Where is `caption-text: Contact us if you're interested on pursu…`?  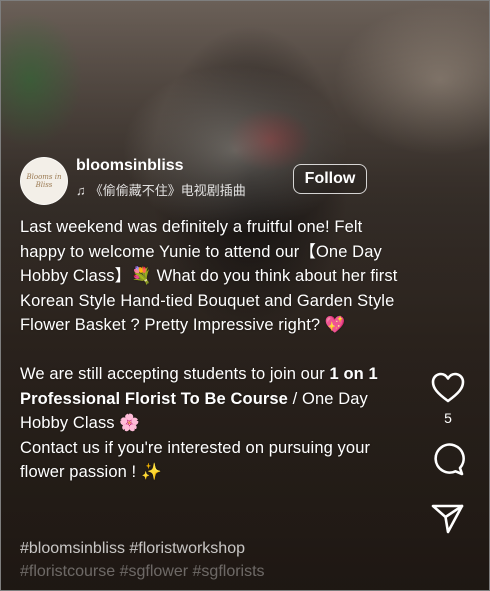 caption-text: Contact us if you're interested on pursu… is located at coordinates (195, 460).